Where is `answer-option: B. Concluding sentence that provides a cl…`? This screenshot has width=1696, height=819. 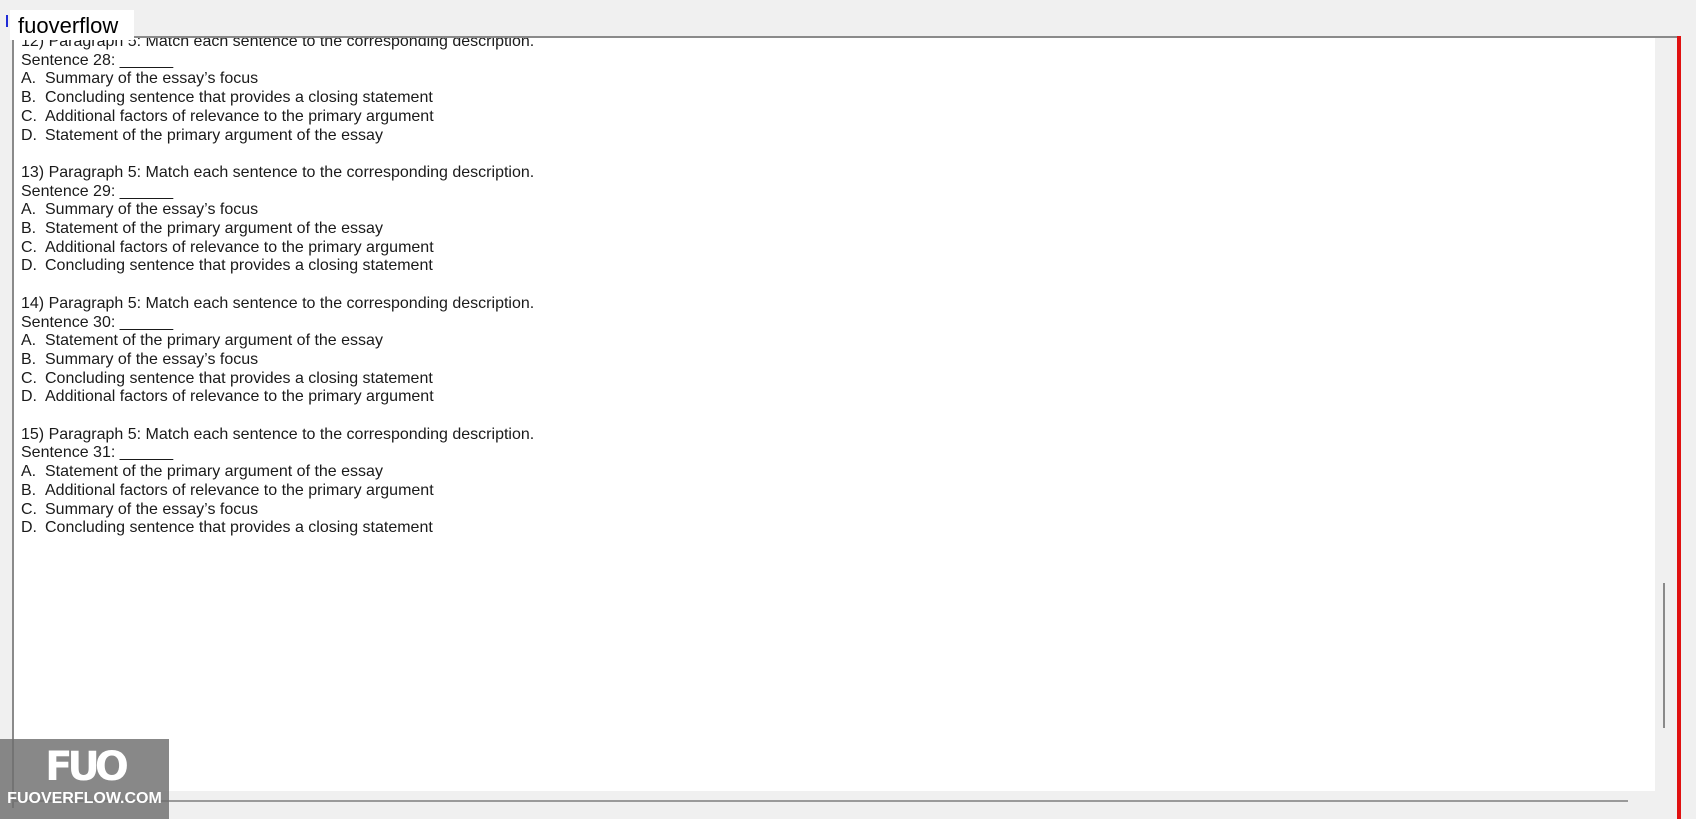
answer-option: B. Concluding sentence that provides a cl… is located at coordinates (277, 98).